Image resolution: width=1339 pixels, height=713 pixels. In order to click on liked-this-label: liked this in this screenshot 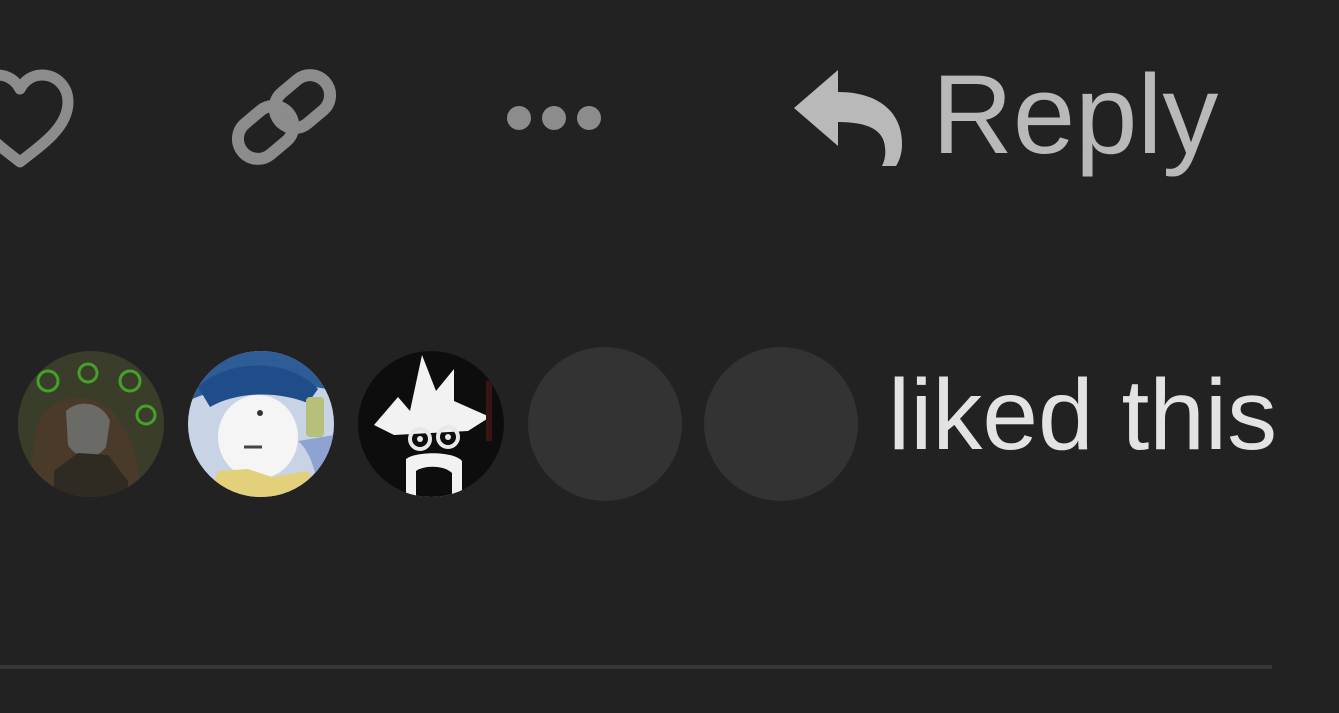, I will do `click(1083, 415)`.